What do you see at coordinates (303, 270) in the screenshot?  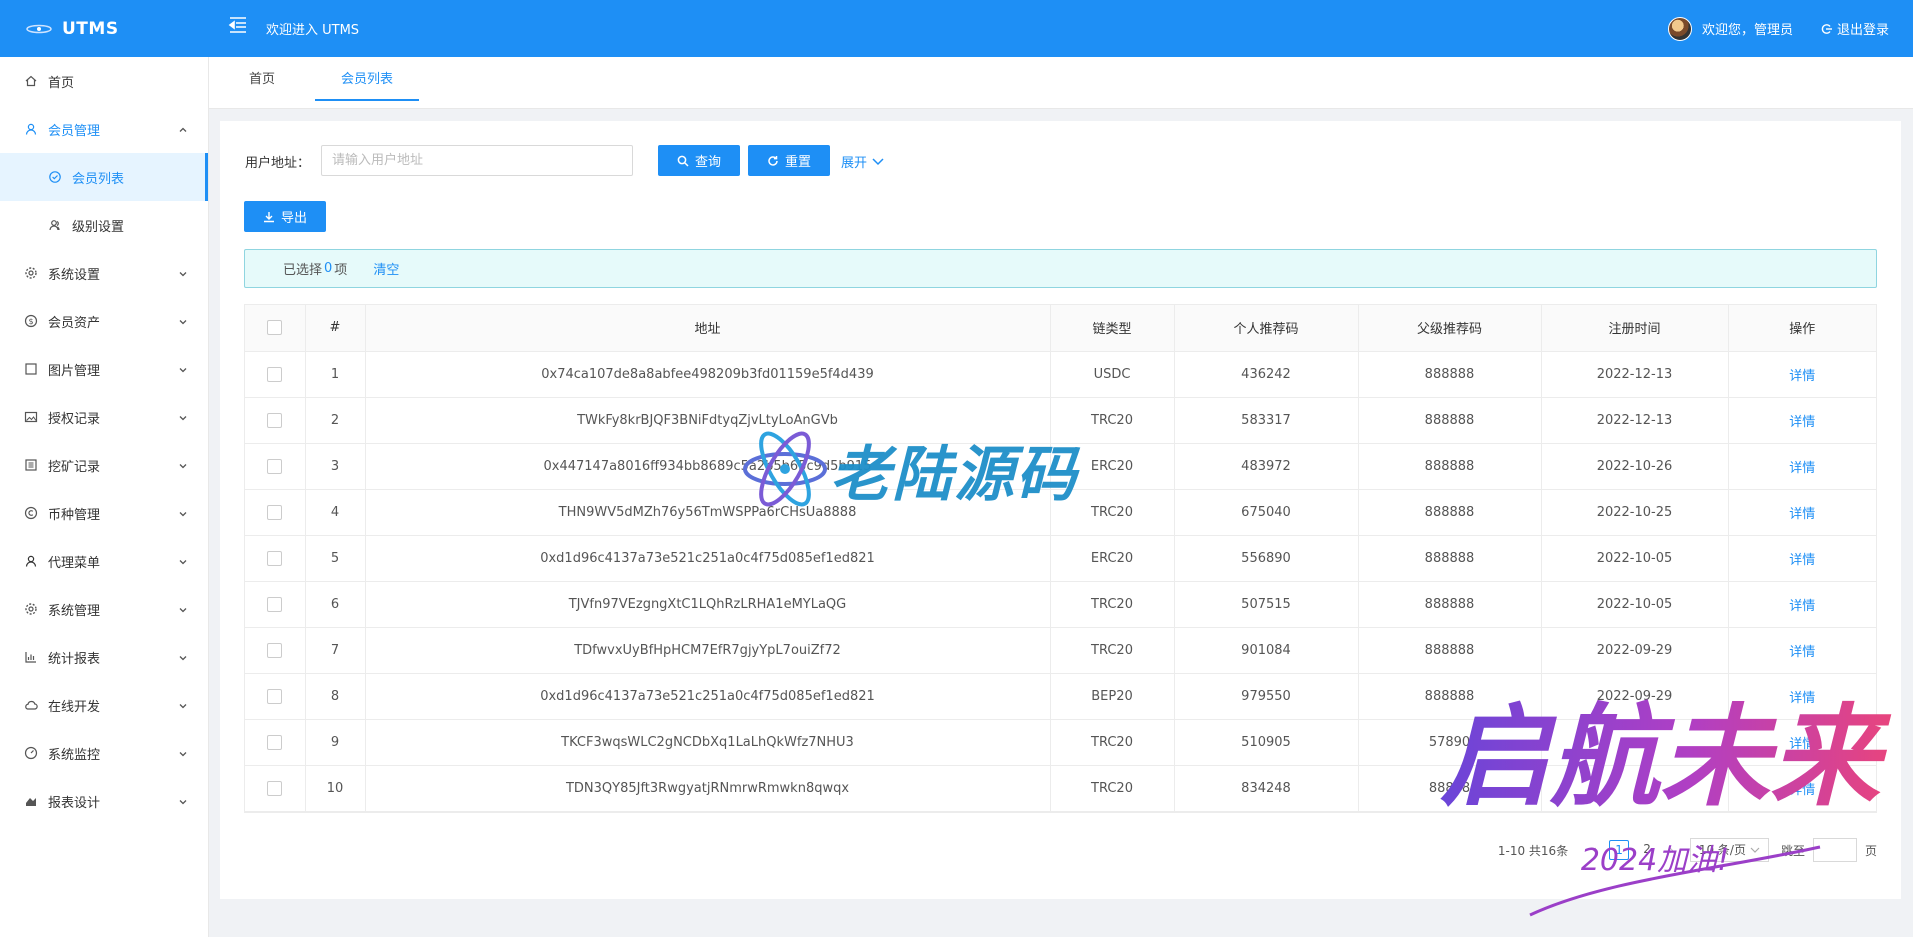 I see `selection-prefix: 已选择` at bounding box center [303, 270].